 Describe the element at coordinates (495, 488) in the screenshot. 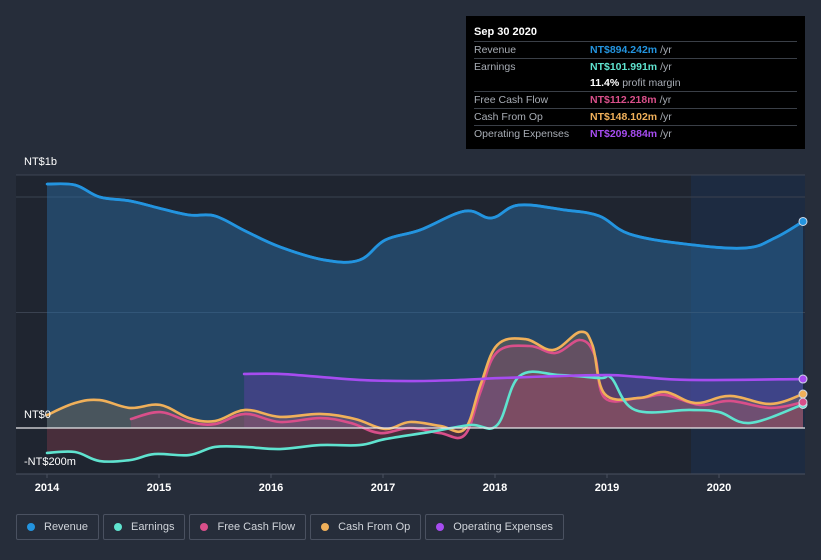

I see `x-tick-label: 2018` at that location.